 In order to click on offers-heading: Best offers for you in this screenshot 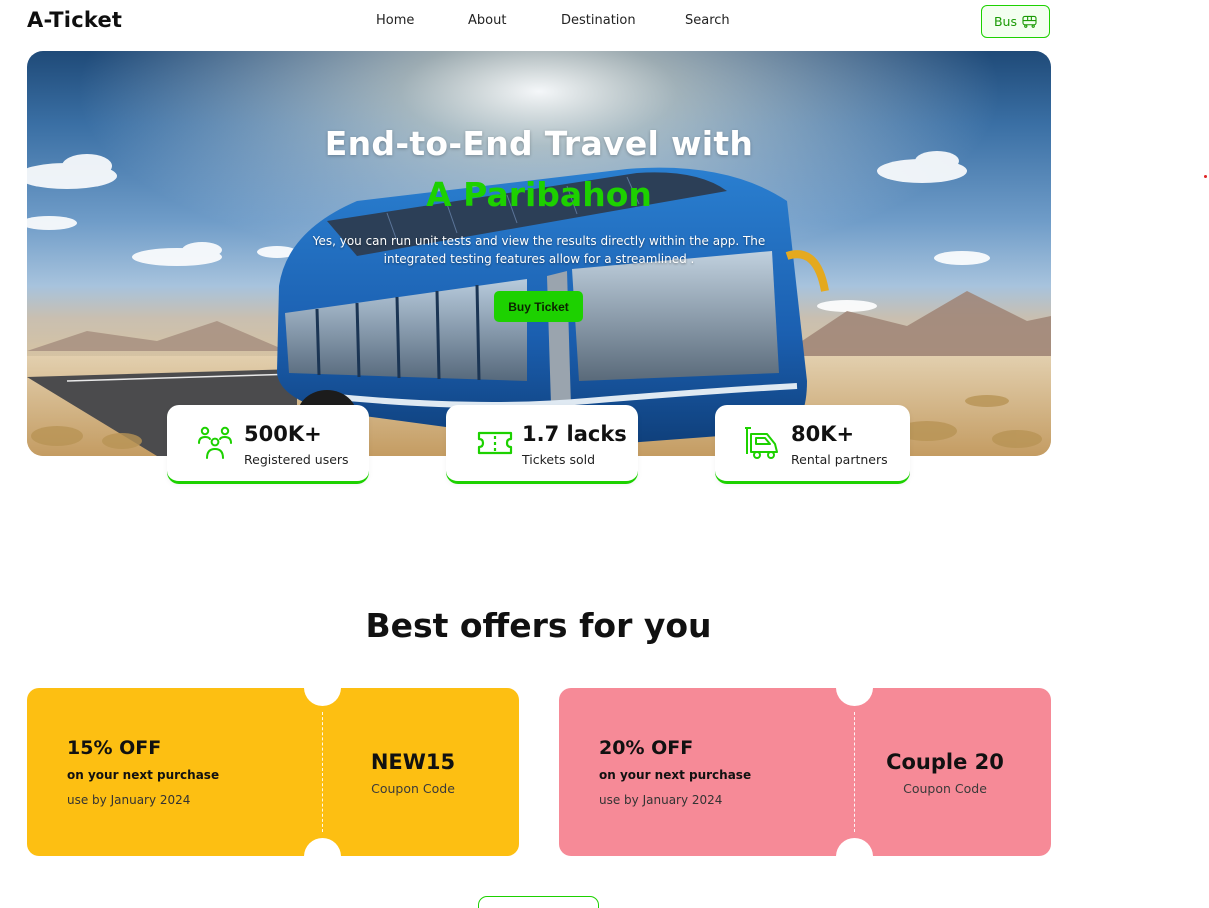, I will do `click(538, 625)`.